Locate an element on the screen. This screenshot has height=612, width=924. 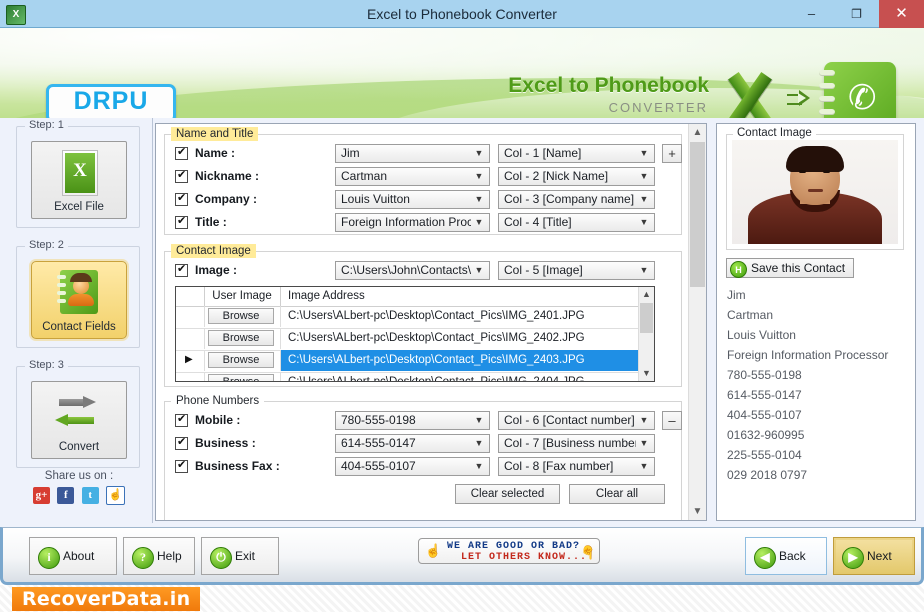
next-label: Next is located at coordinates (879, 556).